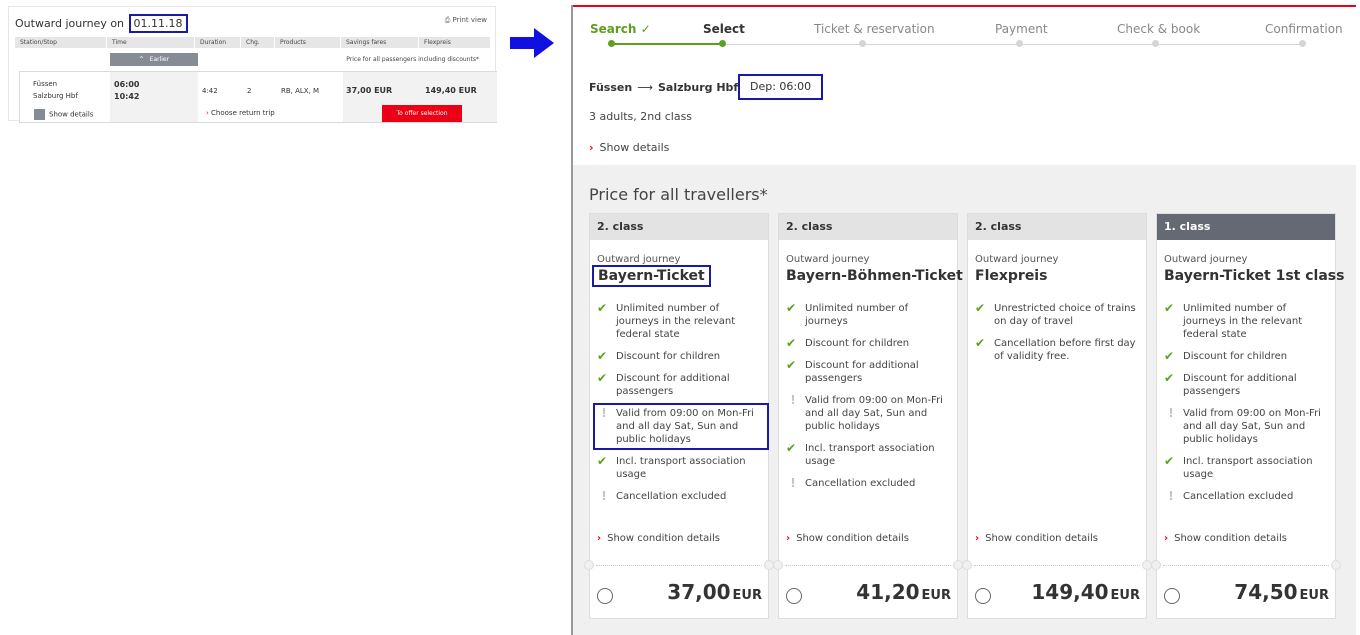 This screenshot has height=635, width=1360. Describe the element at coordinates (847, 314) in the screenshot. I see `fare-feature: ✔ Unlimited number of journeys` at that location.